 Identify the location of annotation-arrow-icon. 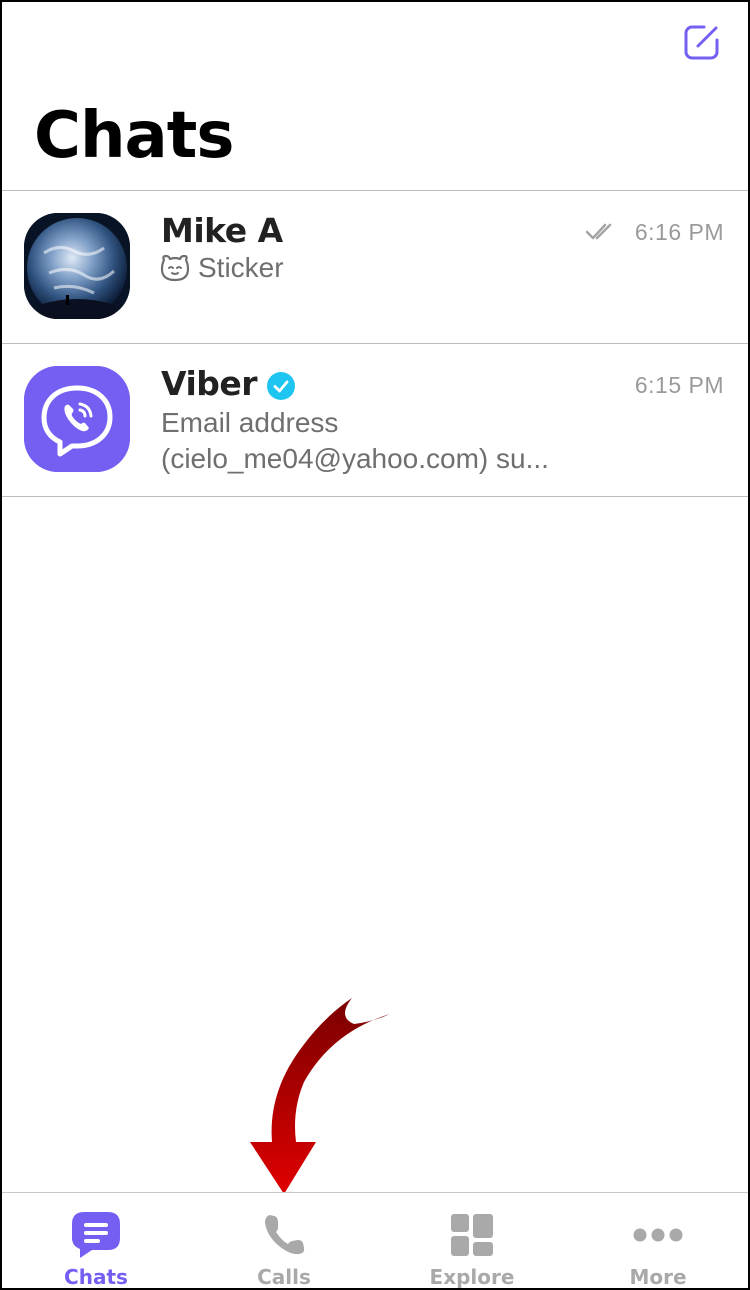
(320, 1096).